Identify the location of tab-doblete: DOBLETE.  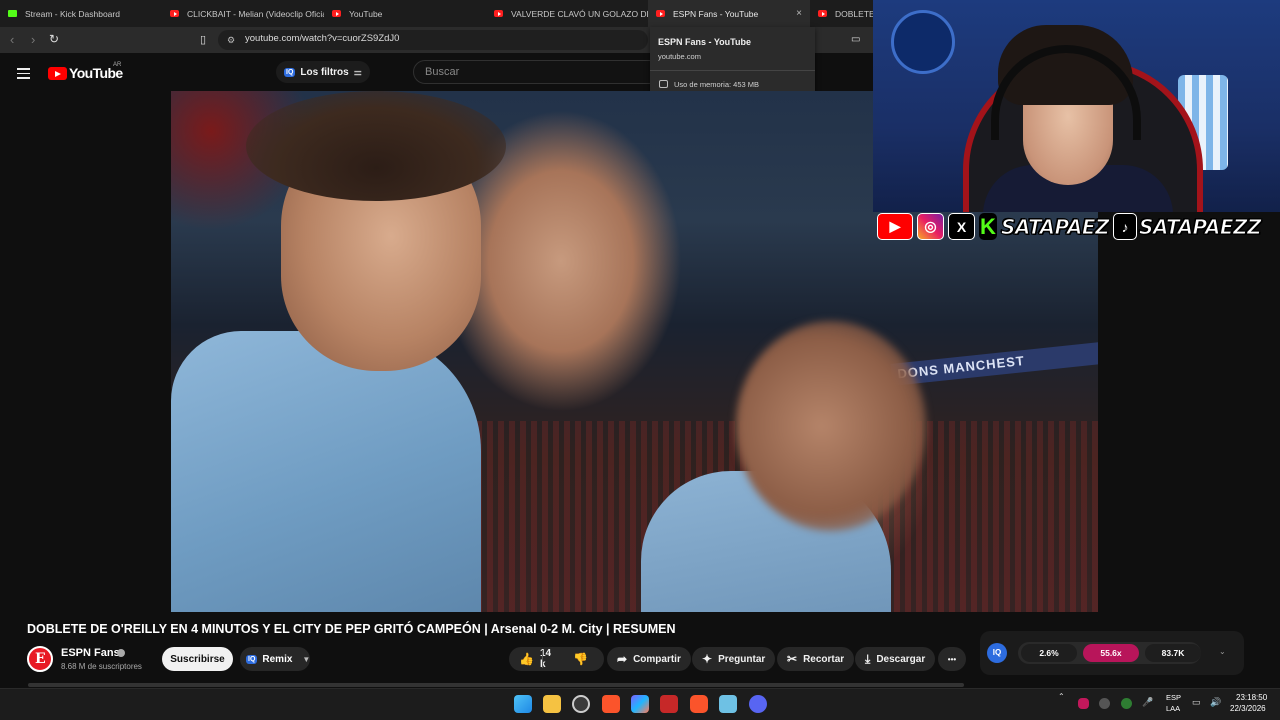
(841, 13).